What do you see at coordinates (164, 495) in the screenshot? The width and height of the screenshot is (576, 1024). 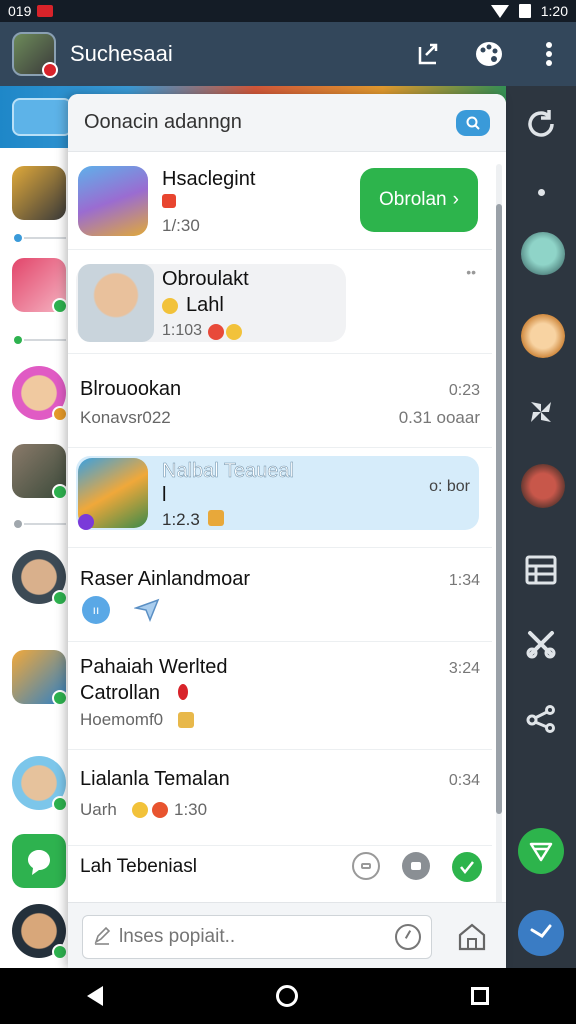 I see `chat-line-2: l` at bounding box center [164, 495].